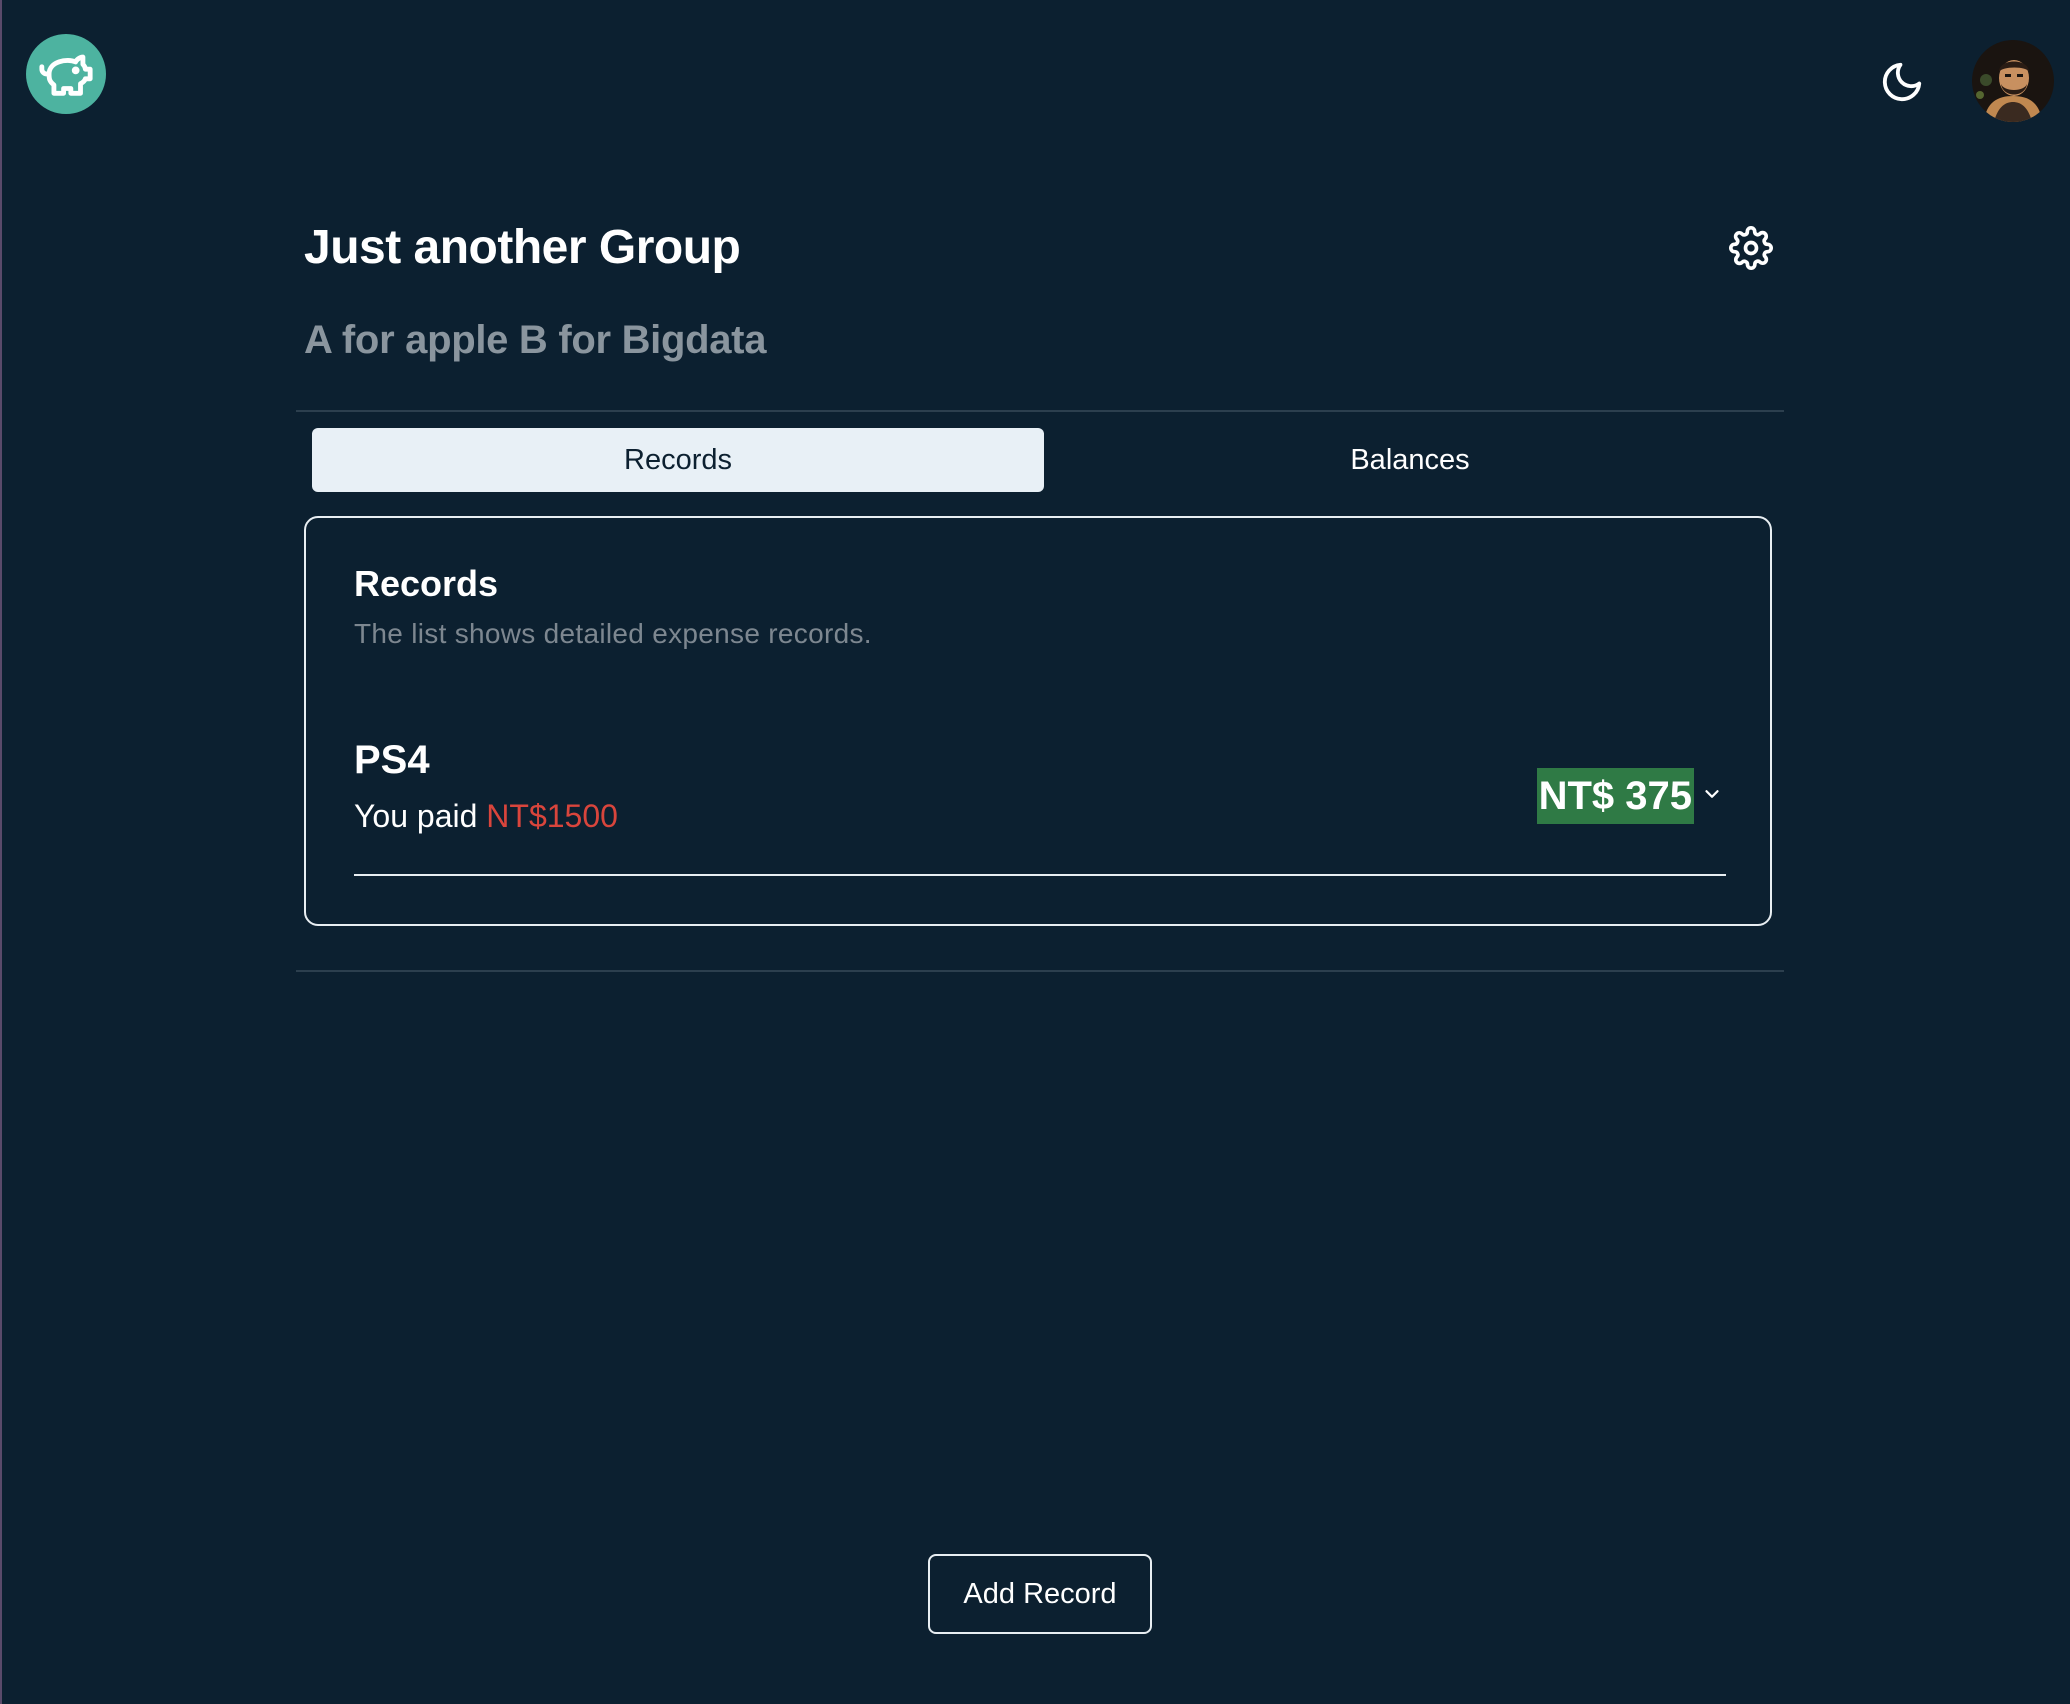  I want to click on app-logo, so click(66, 74).